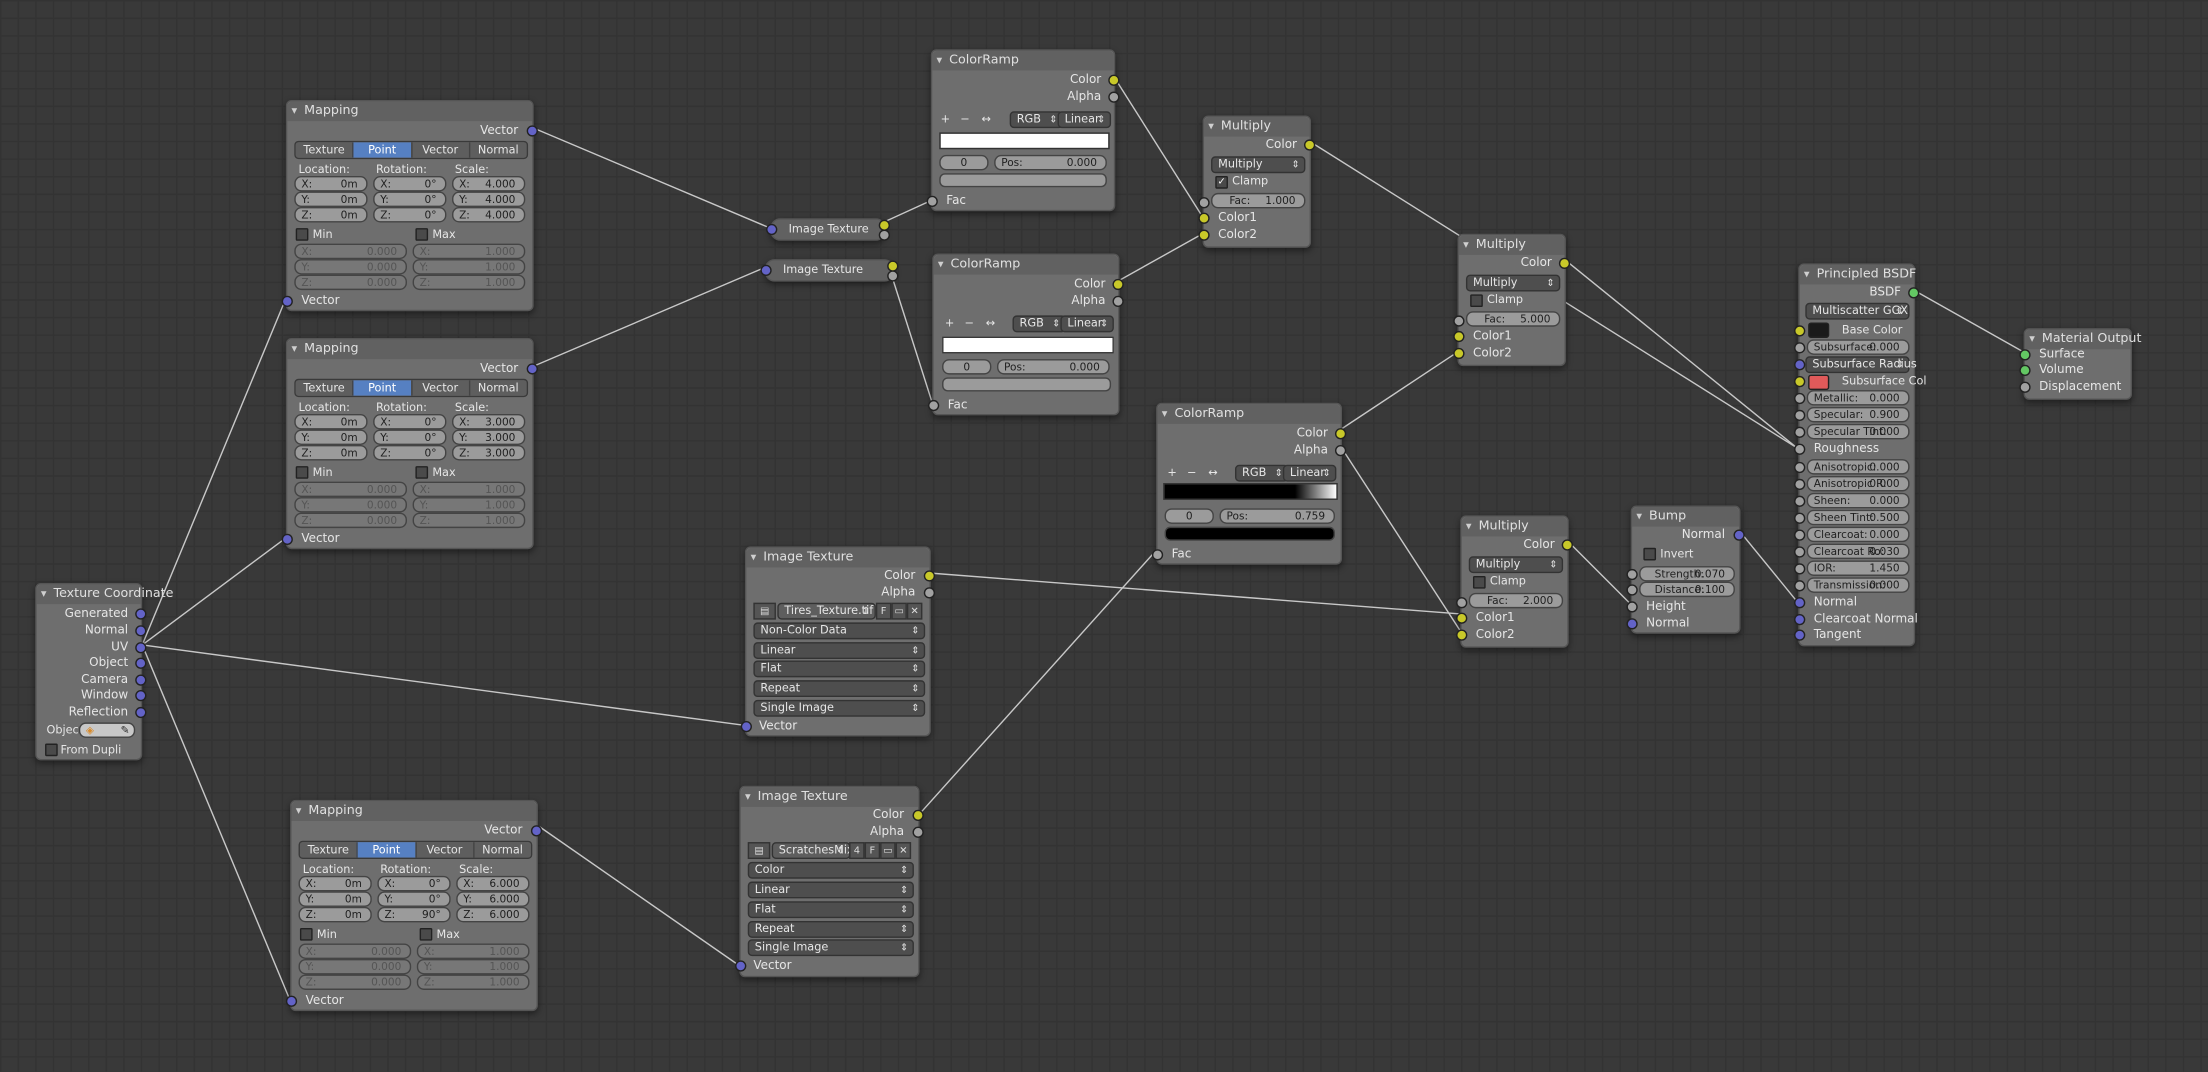  What do you see at coordinates (410, 184) in the screenshot?
I see `rotation-x-field: X: 0°` at bounding box center [410, 184].